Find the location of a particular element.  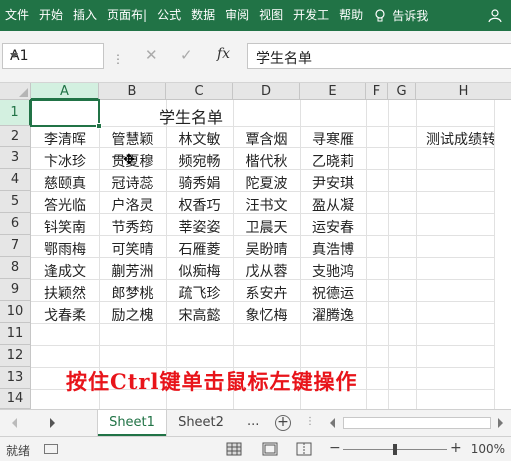

row-header-12: 12 is located at coordinates (15, 356).